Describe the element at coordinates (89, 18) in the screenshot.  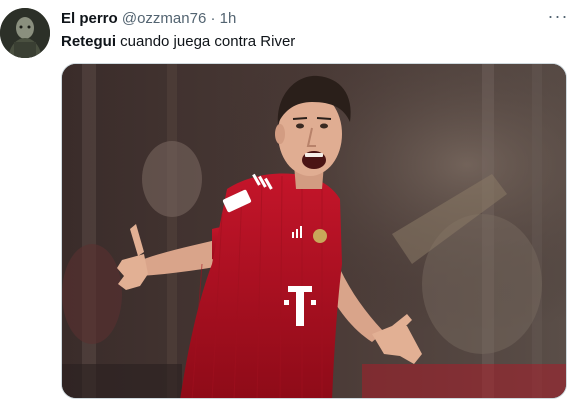
I see `author-name: El perro` at that location.